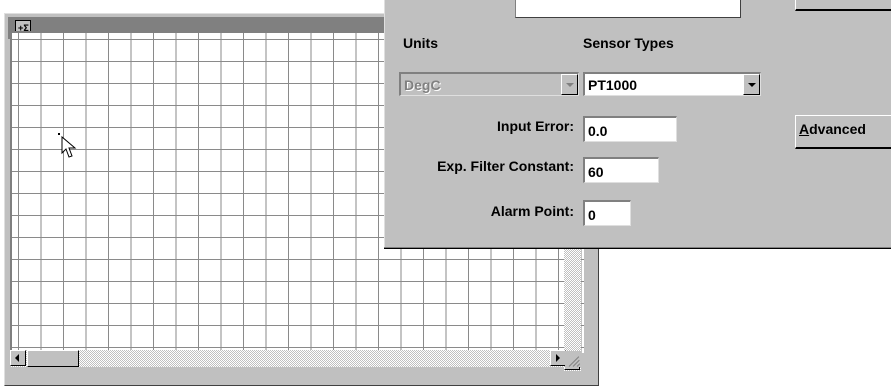 Image resolution: width=891 pixels, height=391 pixels. I want to click on filter-constant-label: Exp. Filter Constant:, so click(505, 166).